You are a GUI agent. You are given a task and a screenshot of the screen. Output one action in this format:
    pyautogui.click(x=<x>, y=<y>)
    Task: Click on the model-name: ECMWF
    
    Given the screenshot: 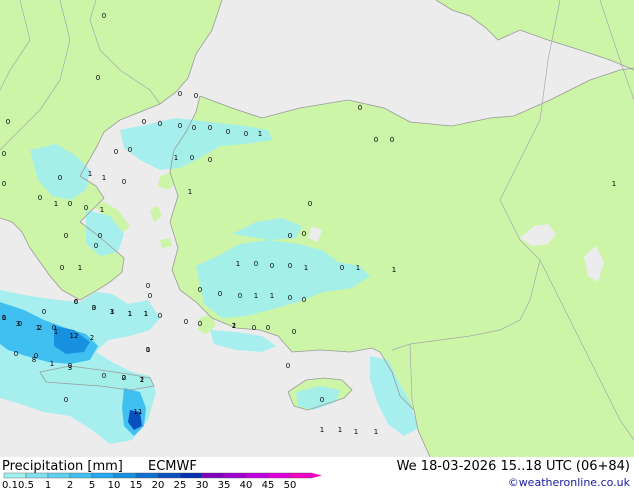 What is the action you would take?
    pyautogui.click(x=172, y=466)
    